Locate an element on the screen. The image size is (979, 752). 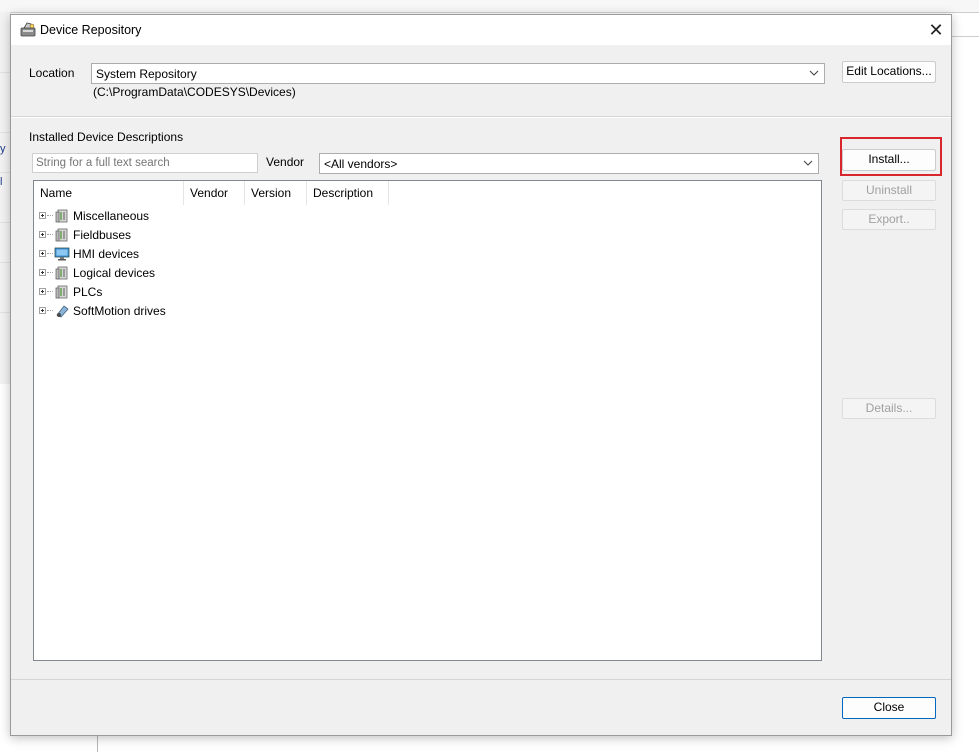
location-select-value: System Repository is located at coordinates (146, 74).